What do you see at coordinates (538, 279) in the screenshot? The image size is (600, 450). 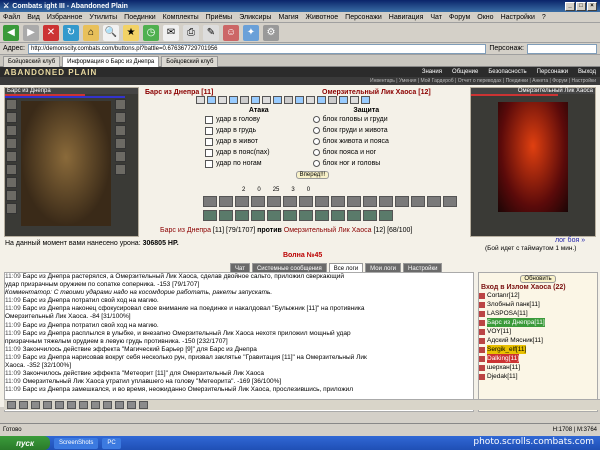 I see `refresh-button: Обновить` at bounding box center [538, 279].